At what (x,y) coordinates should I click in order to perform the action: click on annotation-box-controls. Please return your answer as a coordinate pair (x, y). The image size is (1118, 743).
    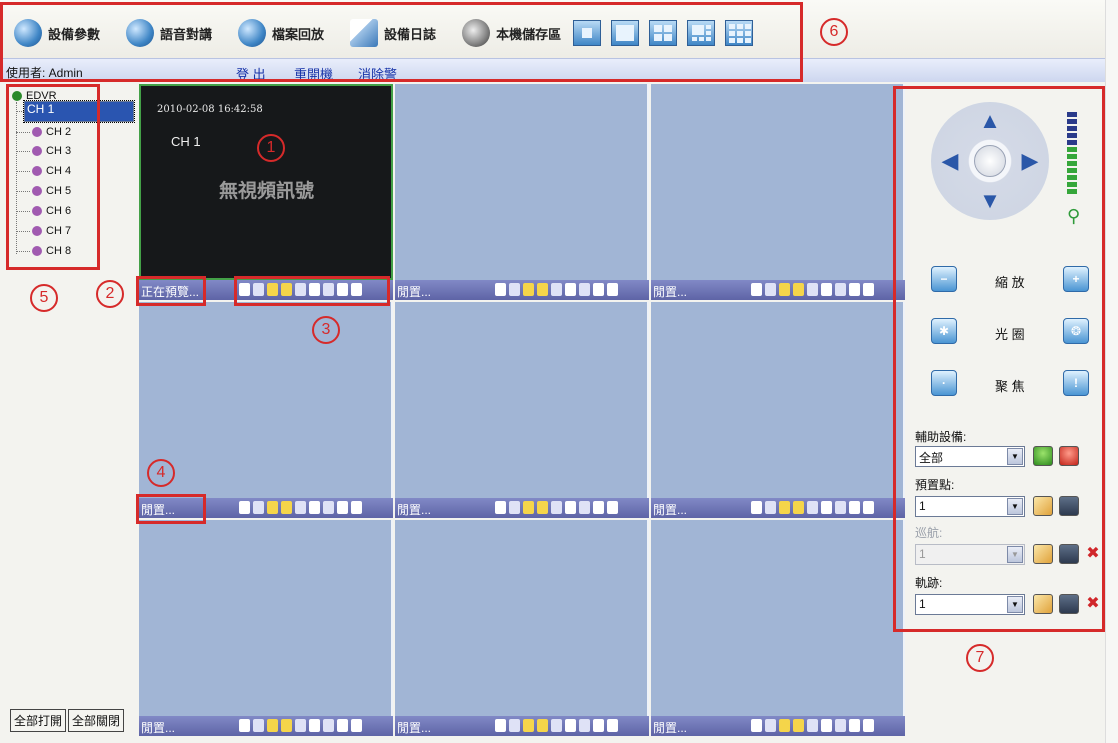
    Looking at the image, I should click on (312, 291).